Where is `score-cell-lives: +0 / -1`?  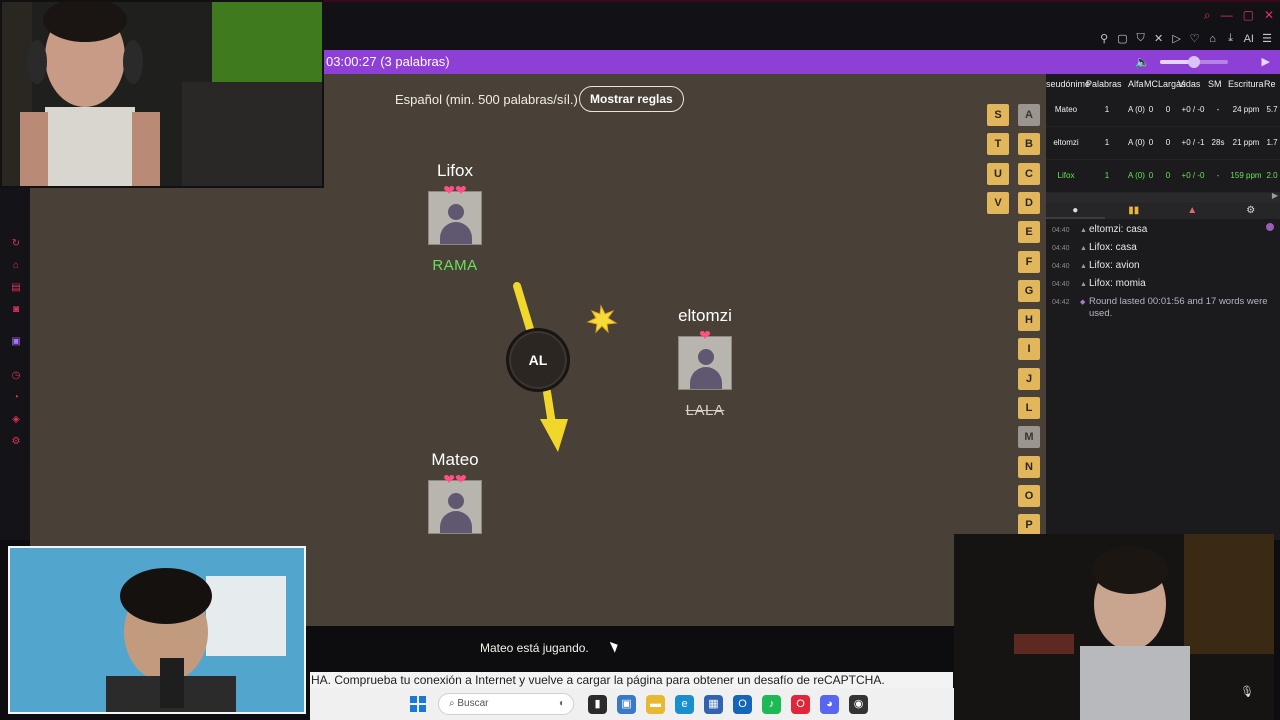 score-cell-lives: +0 / -1 is located at coordinates (1193, 142).